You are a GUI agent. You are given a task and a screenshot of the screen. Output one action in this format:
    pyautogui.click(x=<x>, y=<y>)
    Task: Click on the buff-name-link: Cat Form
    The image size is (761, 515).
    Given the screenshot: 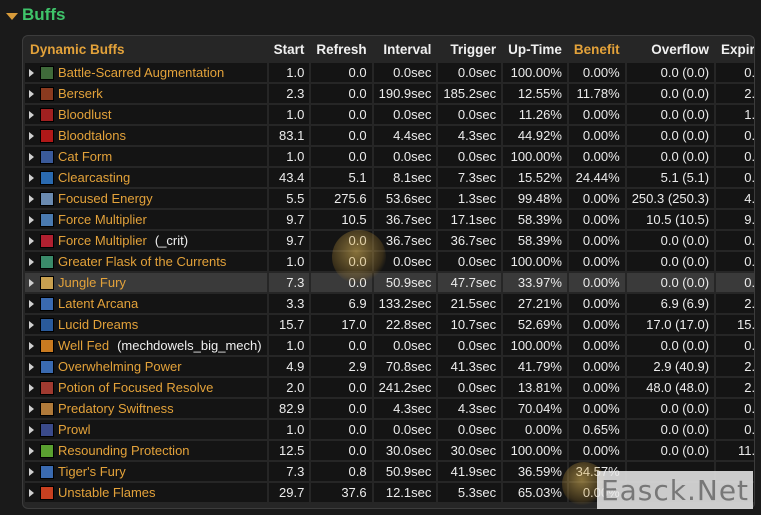 What is the action you would take?
    pyautogui.click(x=85, y=156)
    